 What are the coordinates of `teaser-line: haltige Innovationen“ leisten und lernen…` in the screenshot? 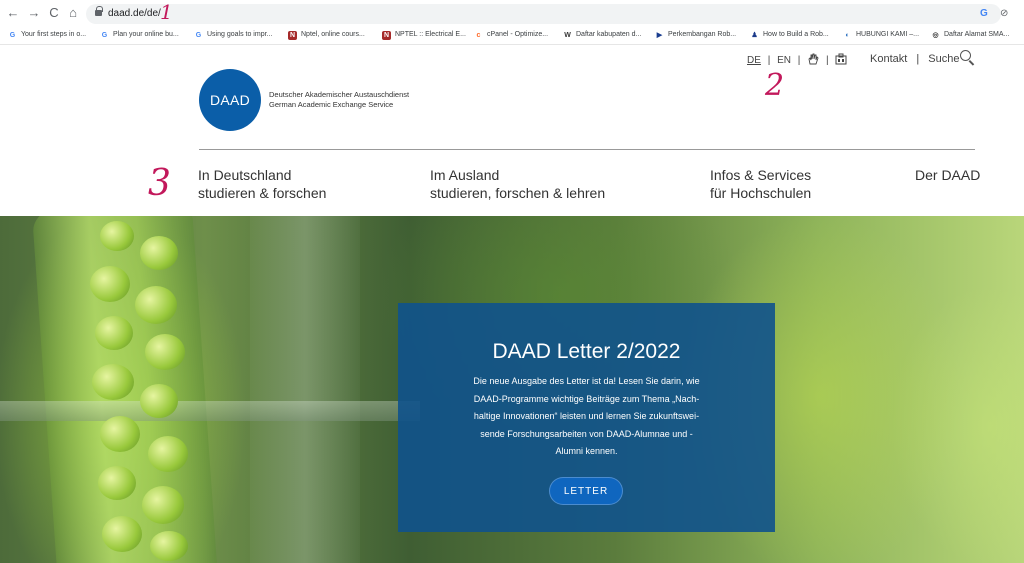 It's located at (586, 416).